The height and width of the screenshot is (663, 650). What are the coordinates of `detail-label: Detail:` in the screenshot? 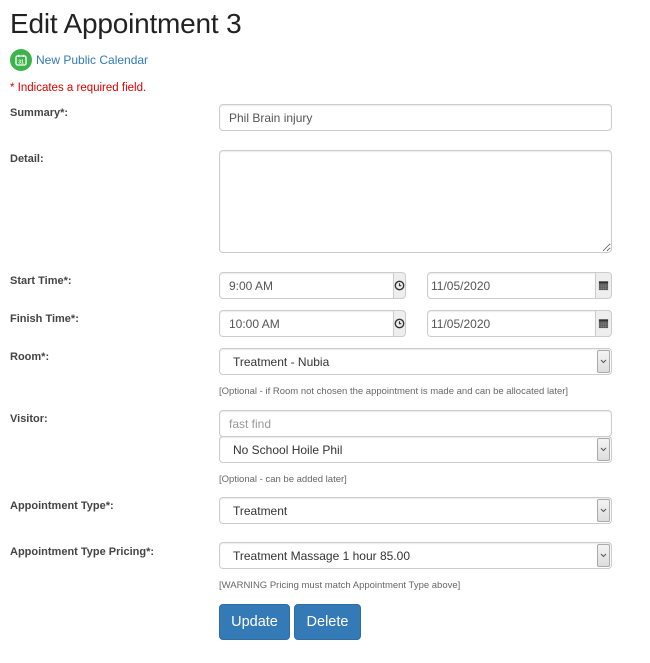 It's located at (27, 159).